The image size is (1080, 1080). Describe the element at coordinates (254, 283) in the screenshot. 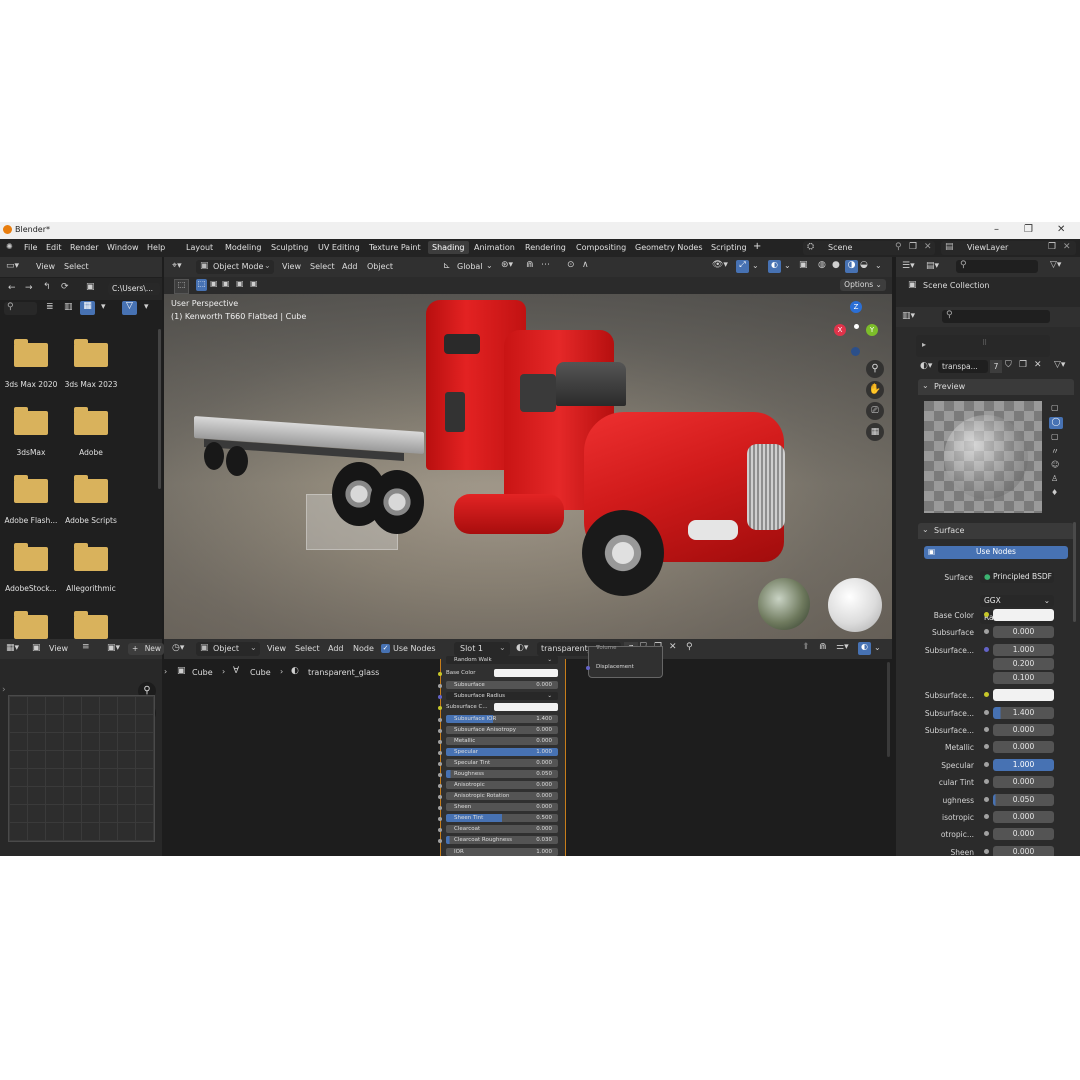

I see `select-intersect-icon: ▣` at that location.